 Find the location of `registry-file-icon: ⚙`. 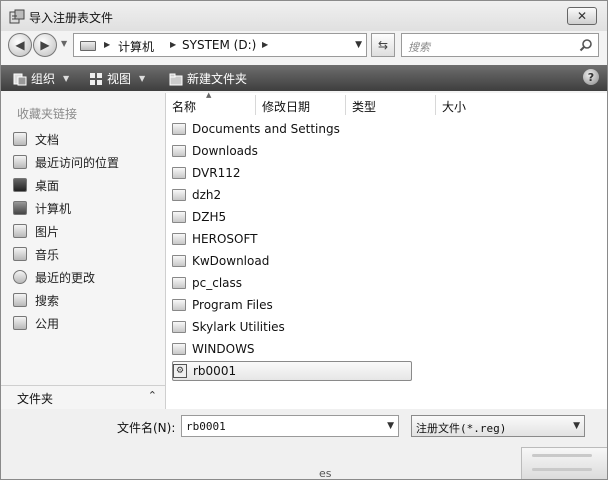

registry-file-icon: ⚙ is located at coordinates (180, 371).